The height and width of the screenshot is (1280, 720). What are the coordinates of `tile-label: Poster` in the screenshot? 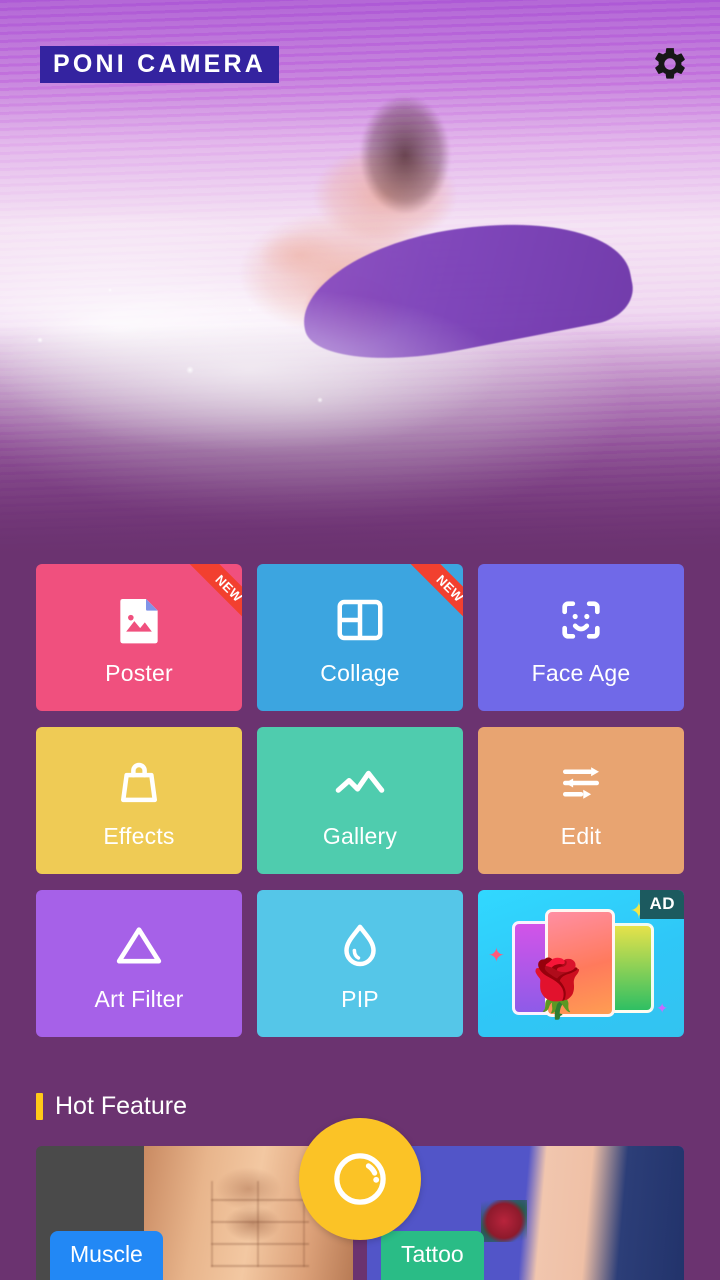 It's located at (139, 672).